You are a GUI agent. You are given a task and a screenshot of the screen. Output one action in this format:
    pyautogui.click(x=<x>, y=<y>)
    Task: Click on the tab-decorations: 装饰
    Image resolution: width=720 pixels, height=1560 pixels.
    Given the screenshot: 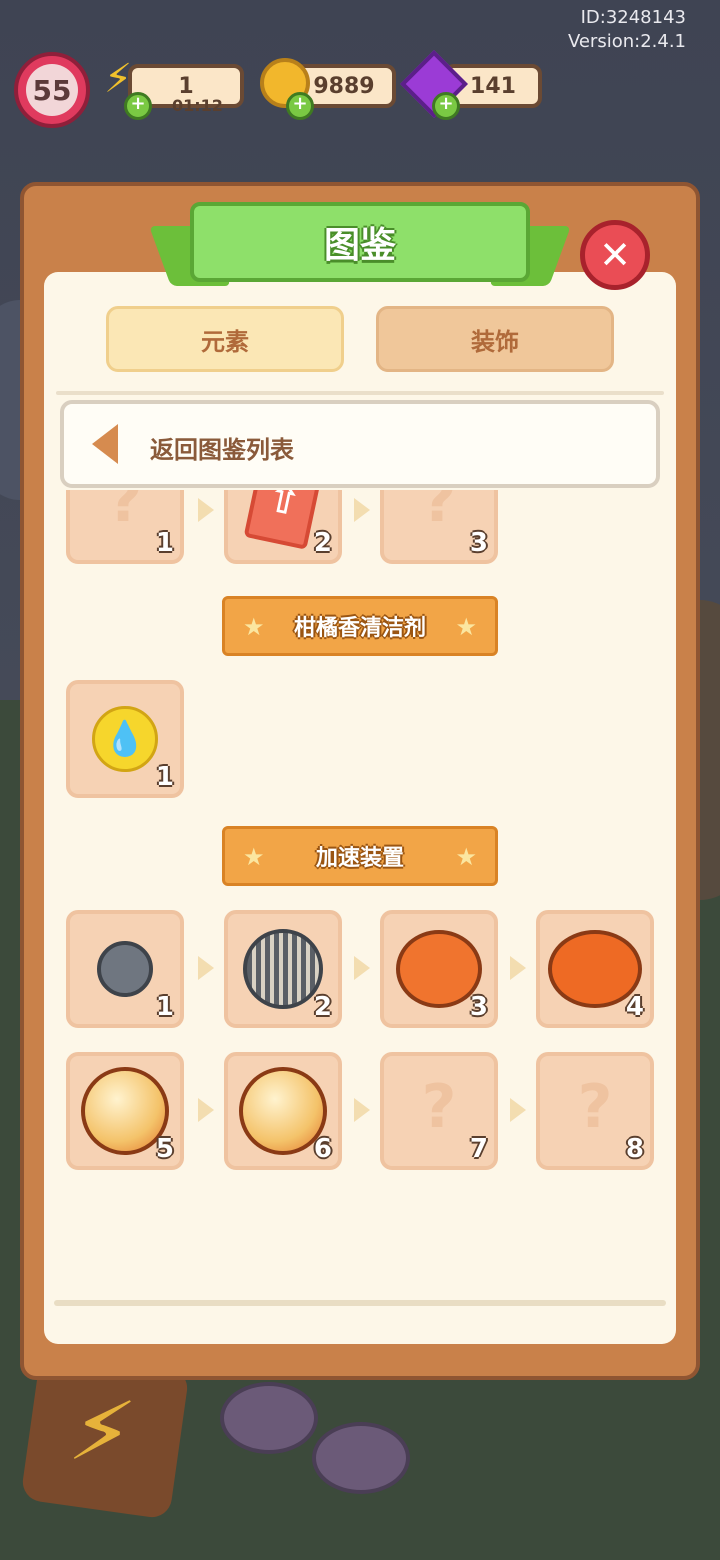 What is the action you would take?
    pyautogui.click(x=495, y=339)
    